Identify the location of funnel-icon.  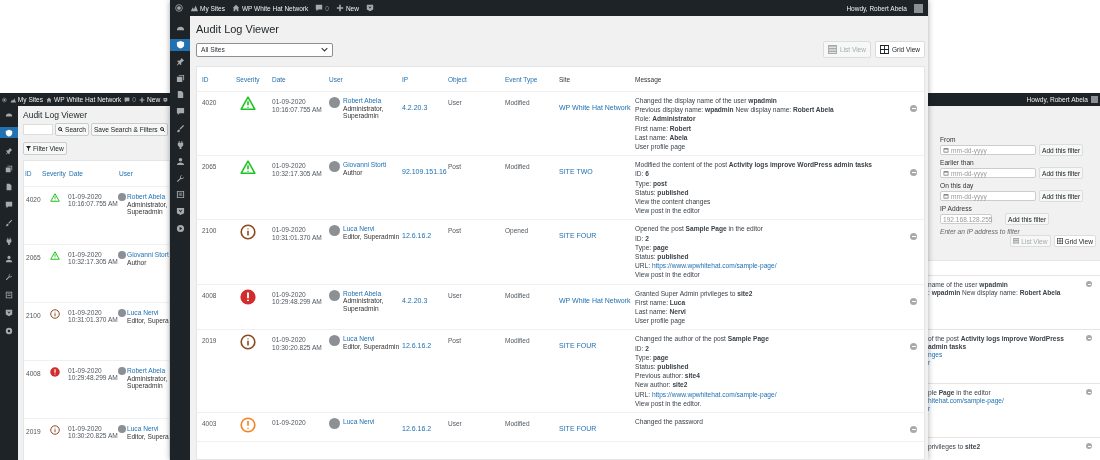
(28, 148).